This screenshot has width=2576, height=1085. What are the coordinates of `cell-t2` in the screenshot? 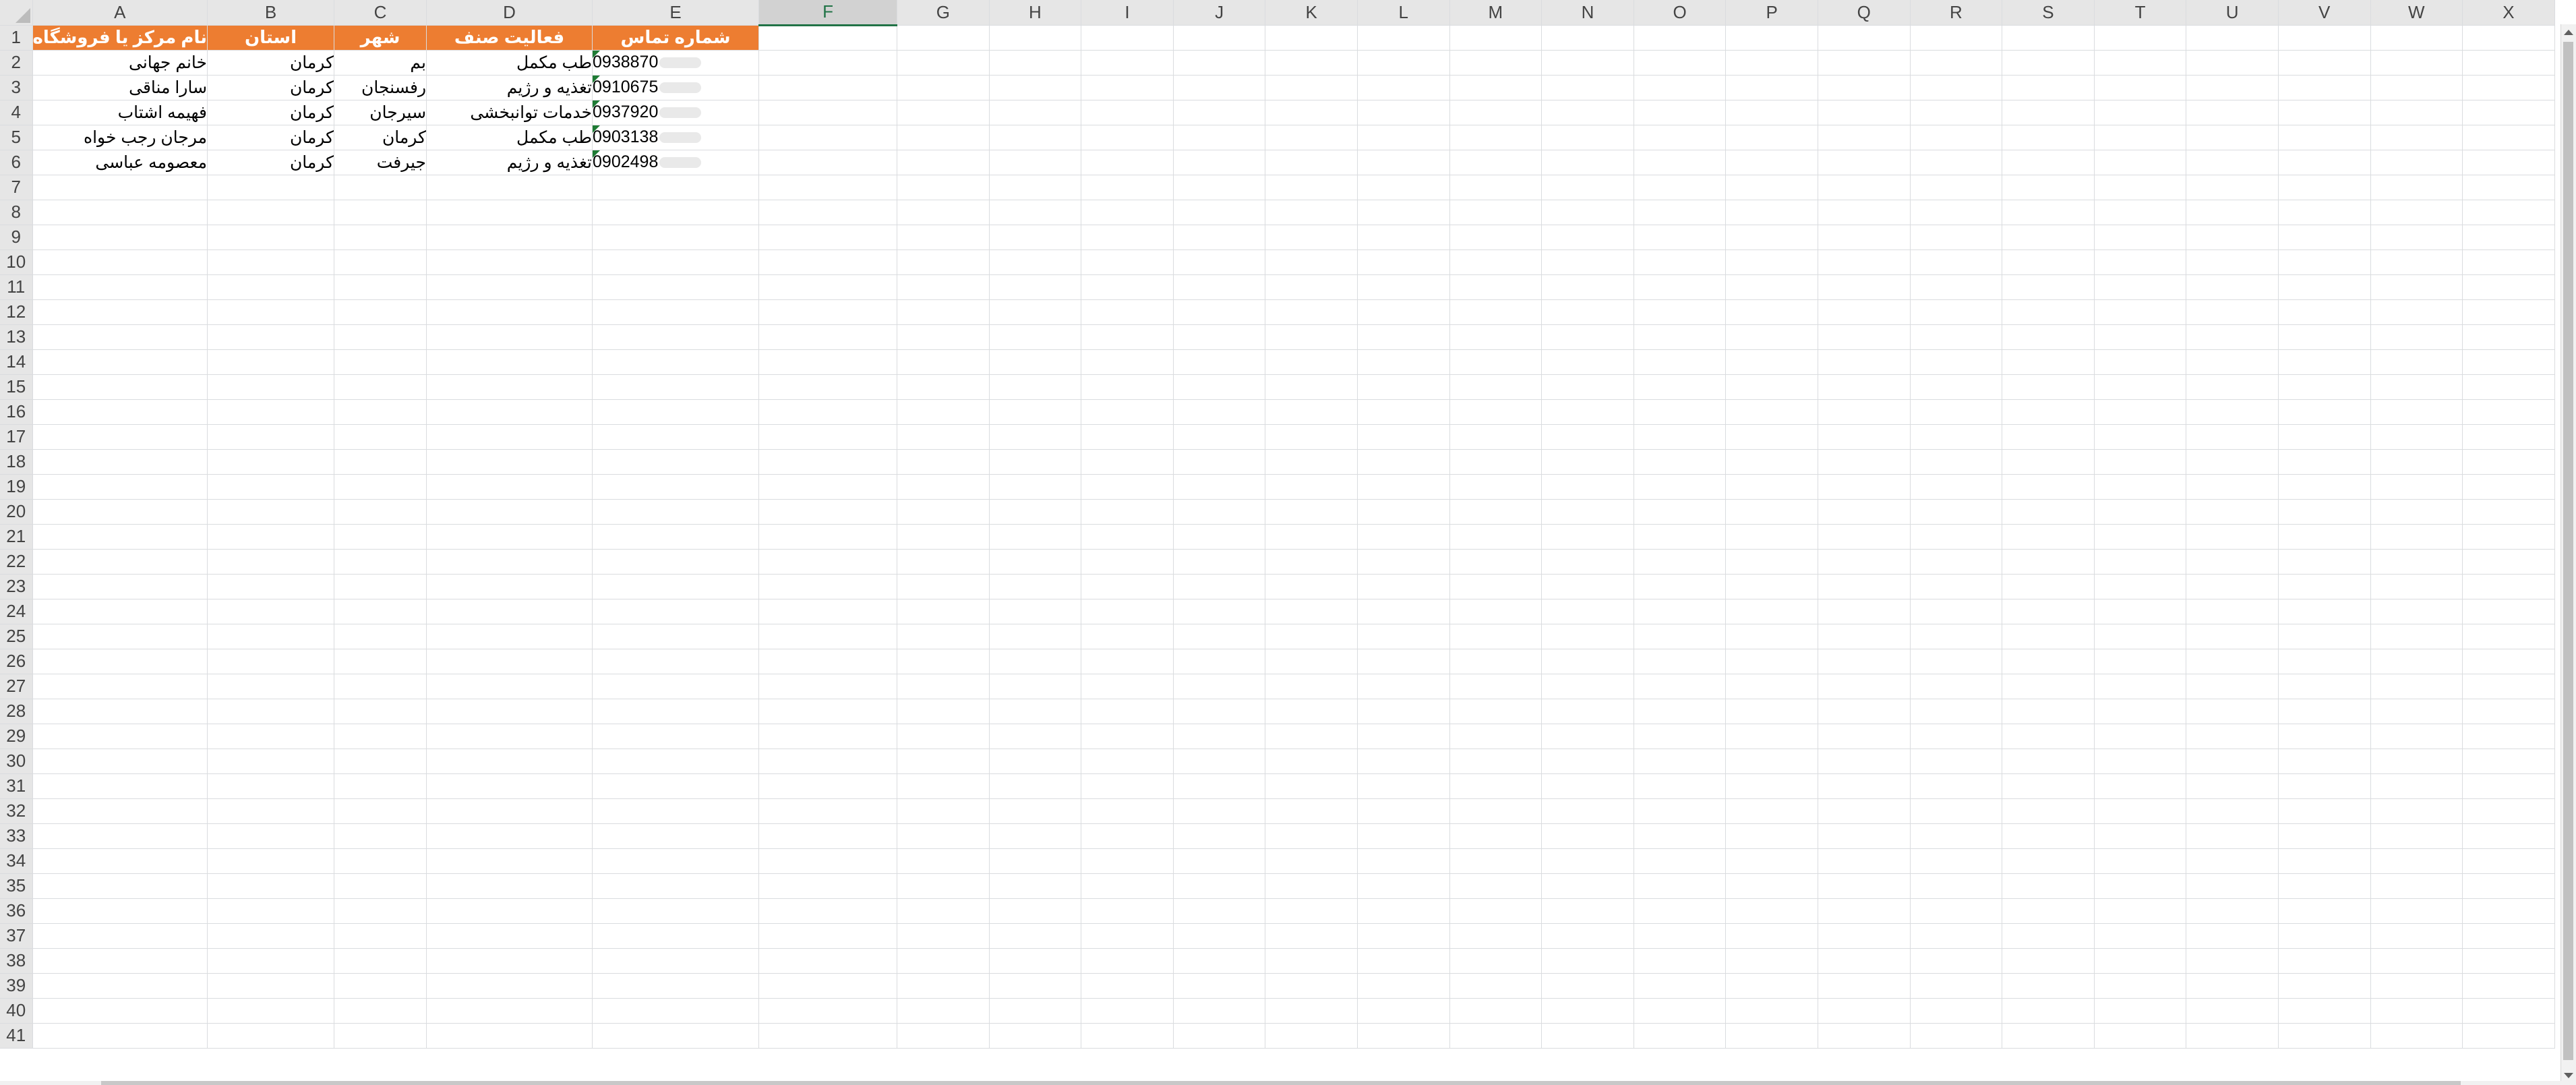 It's located at (2140, 63).